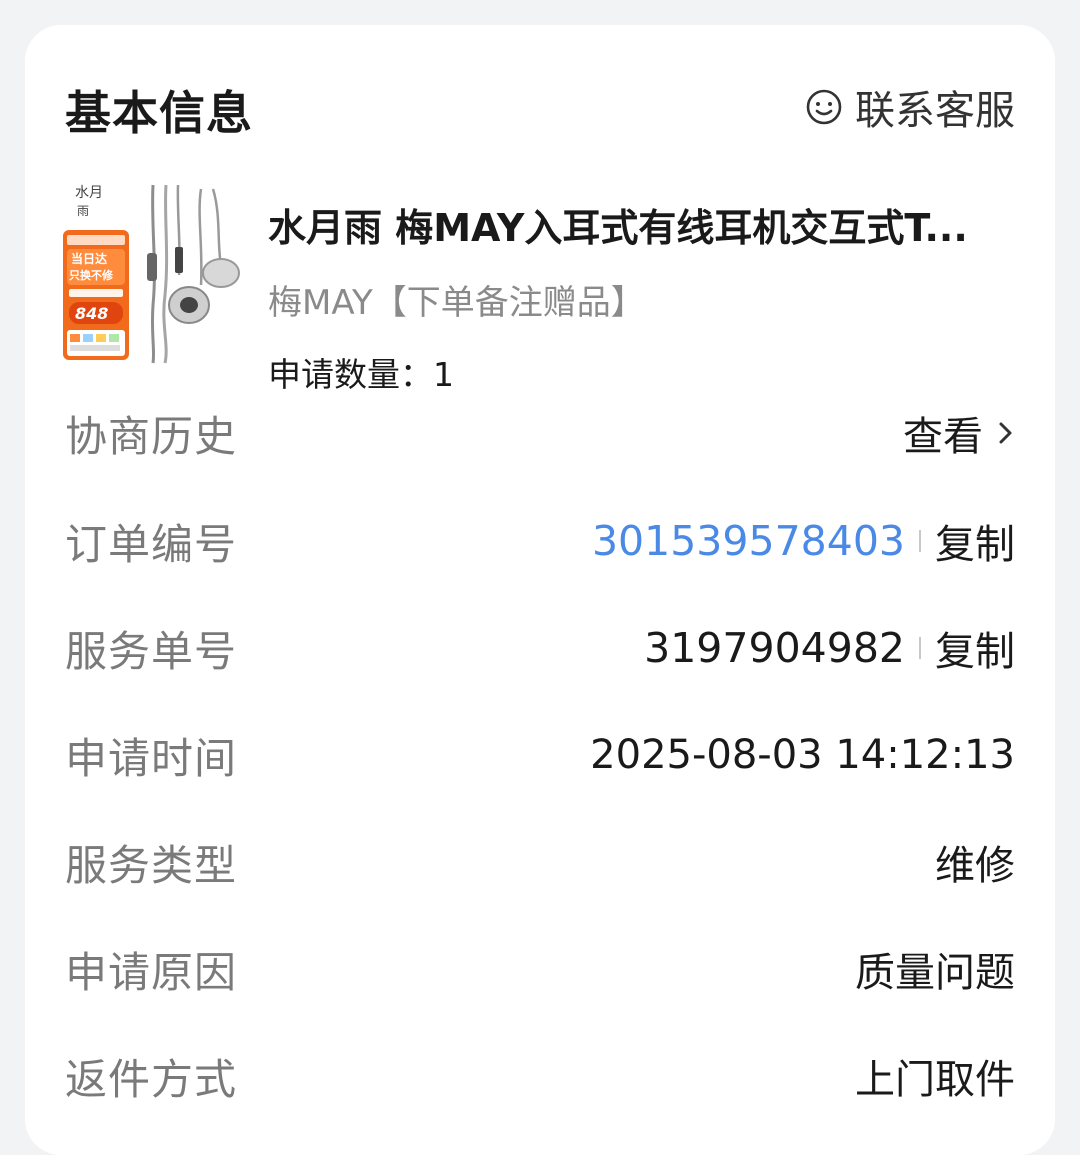 This screenshot has height=1155, width=1080. I want to click on row-application-time: 申请时间 2025-08-03 14:12:13, so click(540, 755).